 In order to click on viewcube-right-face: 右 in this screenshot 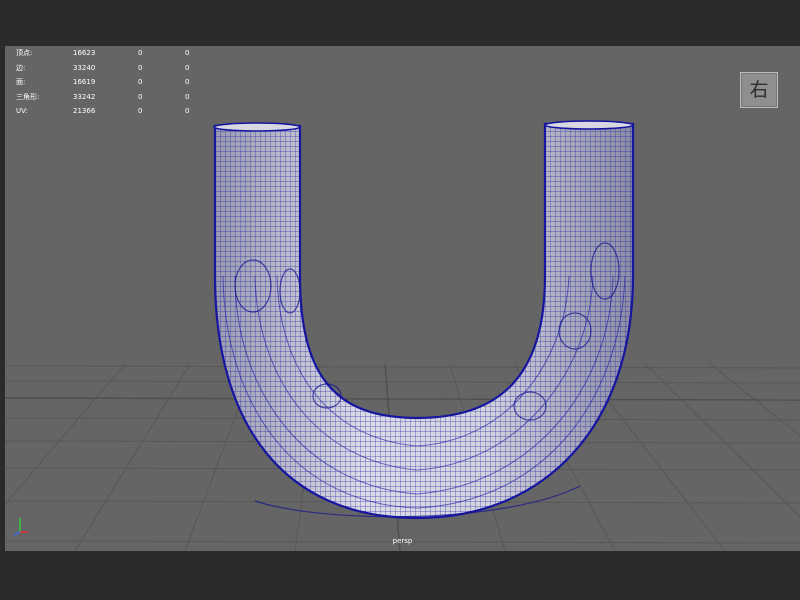, I will do `click(759, 90)`.